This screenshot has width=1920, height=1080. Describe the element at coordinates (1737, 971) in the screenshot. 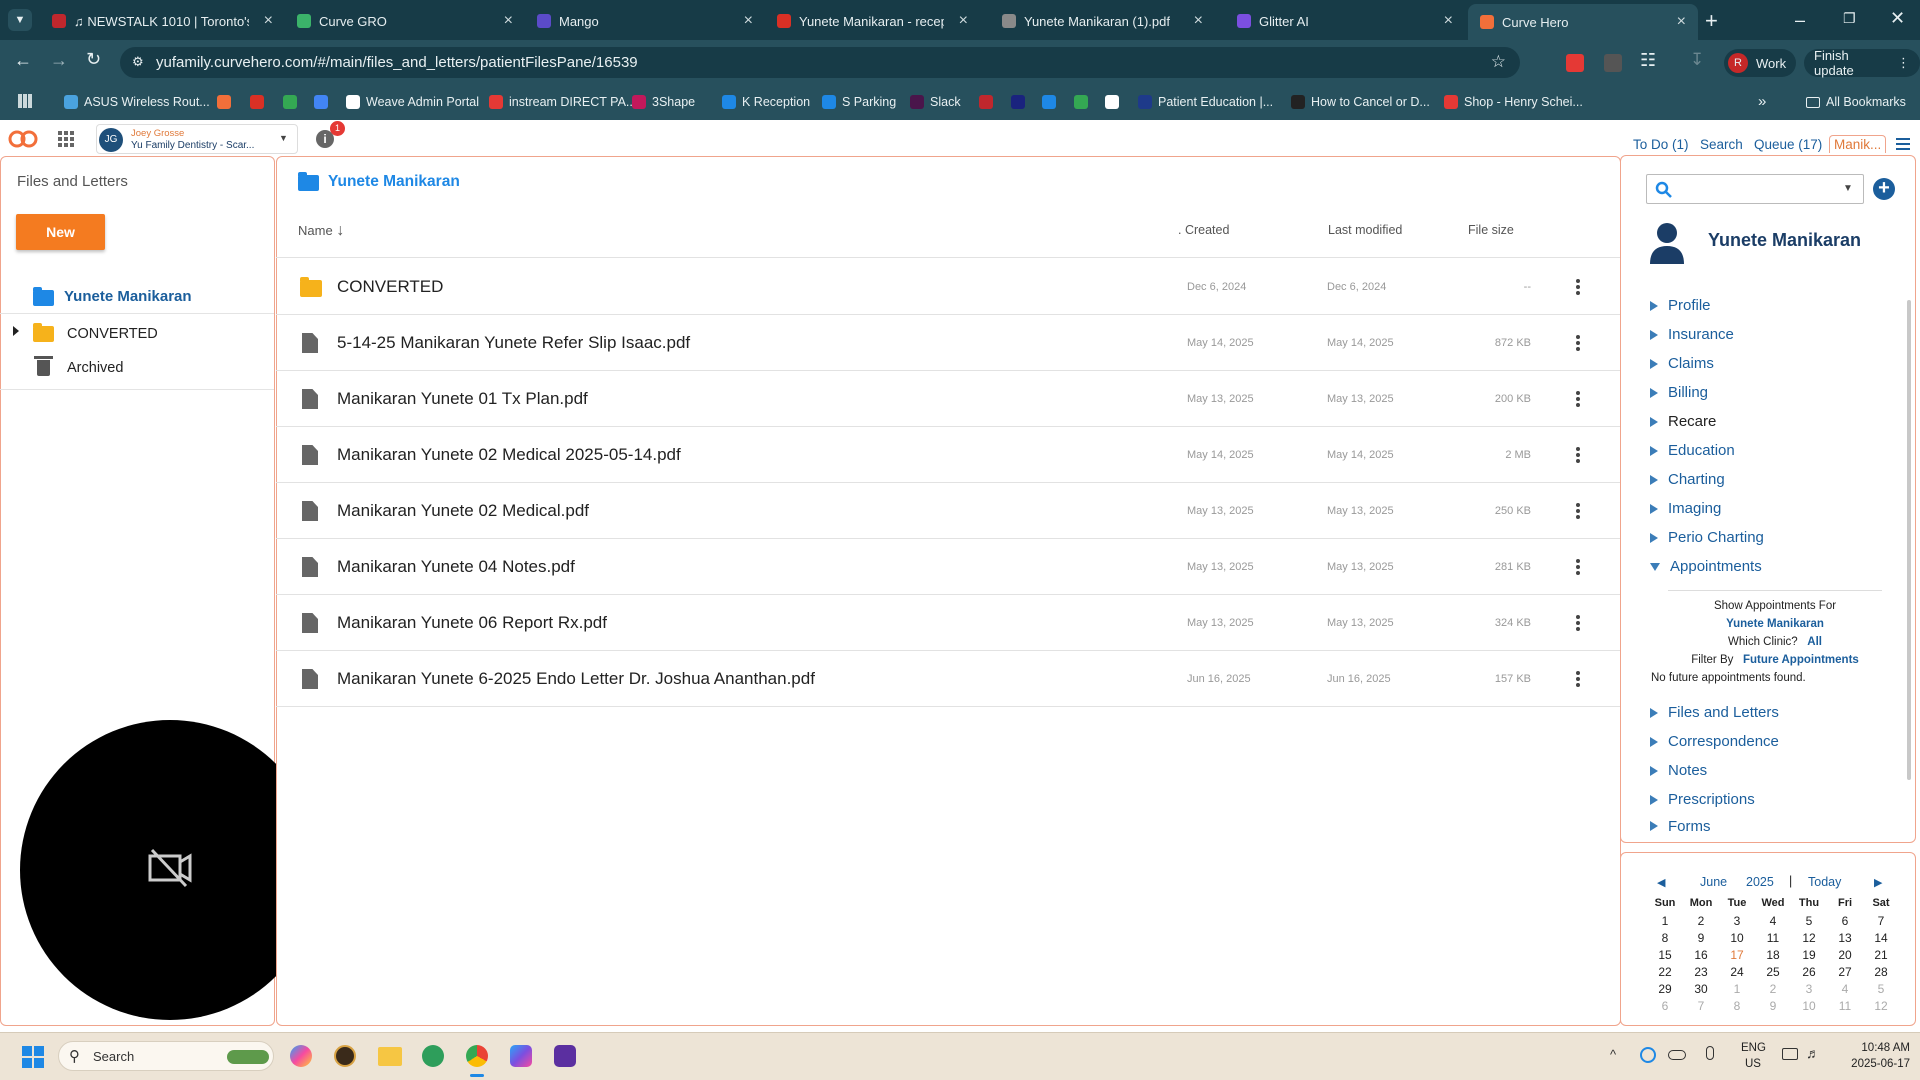

I see `calendar-day: 24` at that location.